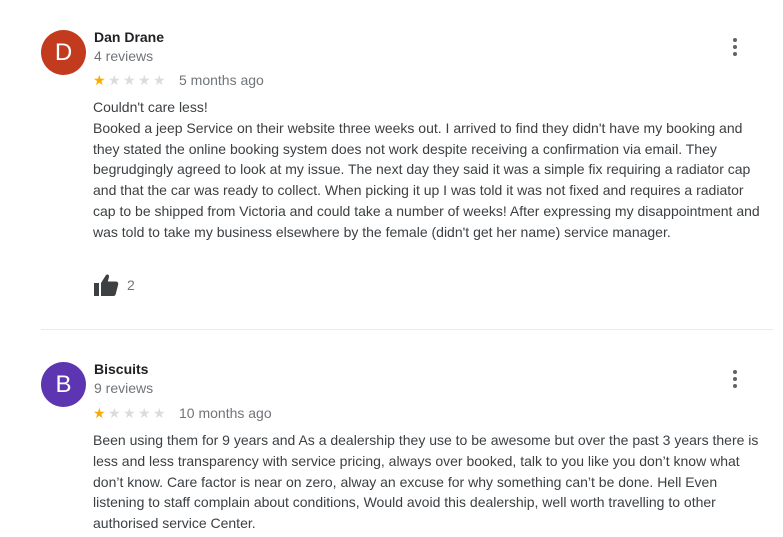  I want to click on reviewer-name: Biscuits, so click(121, 369).